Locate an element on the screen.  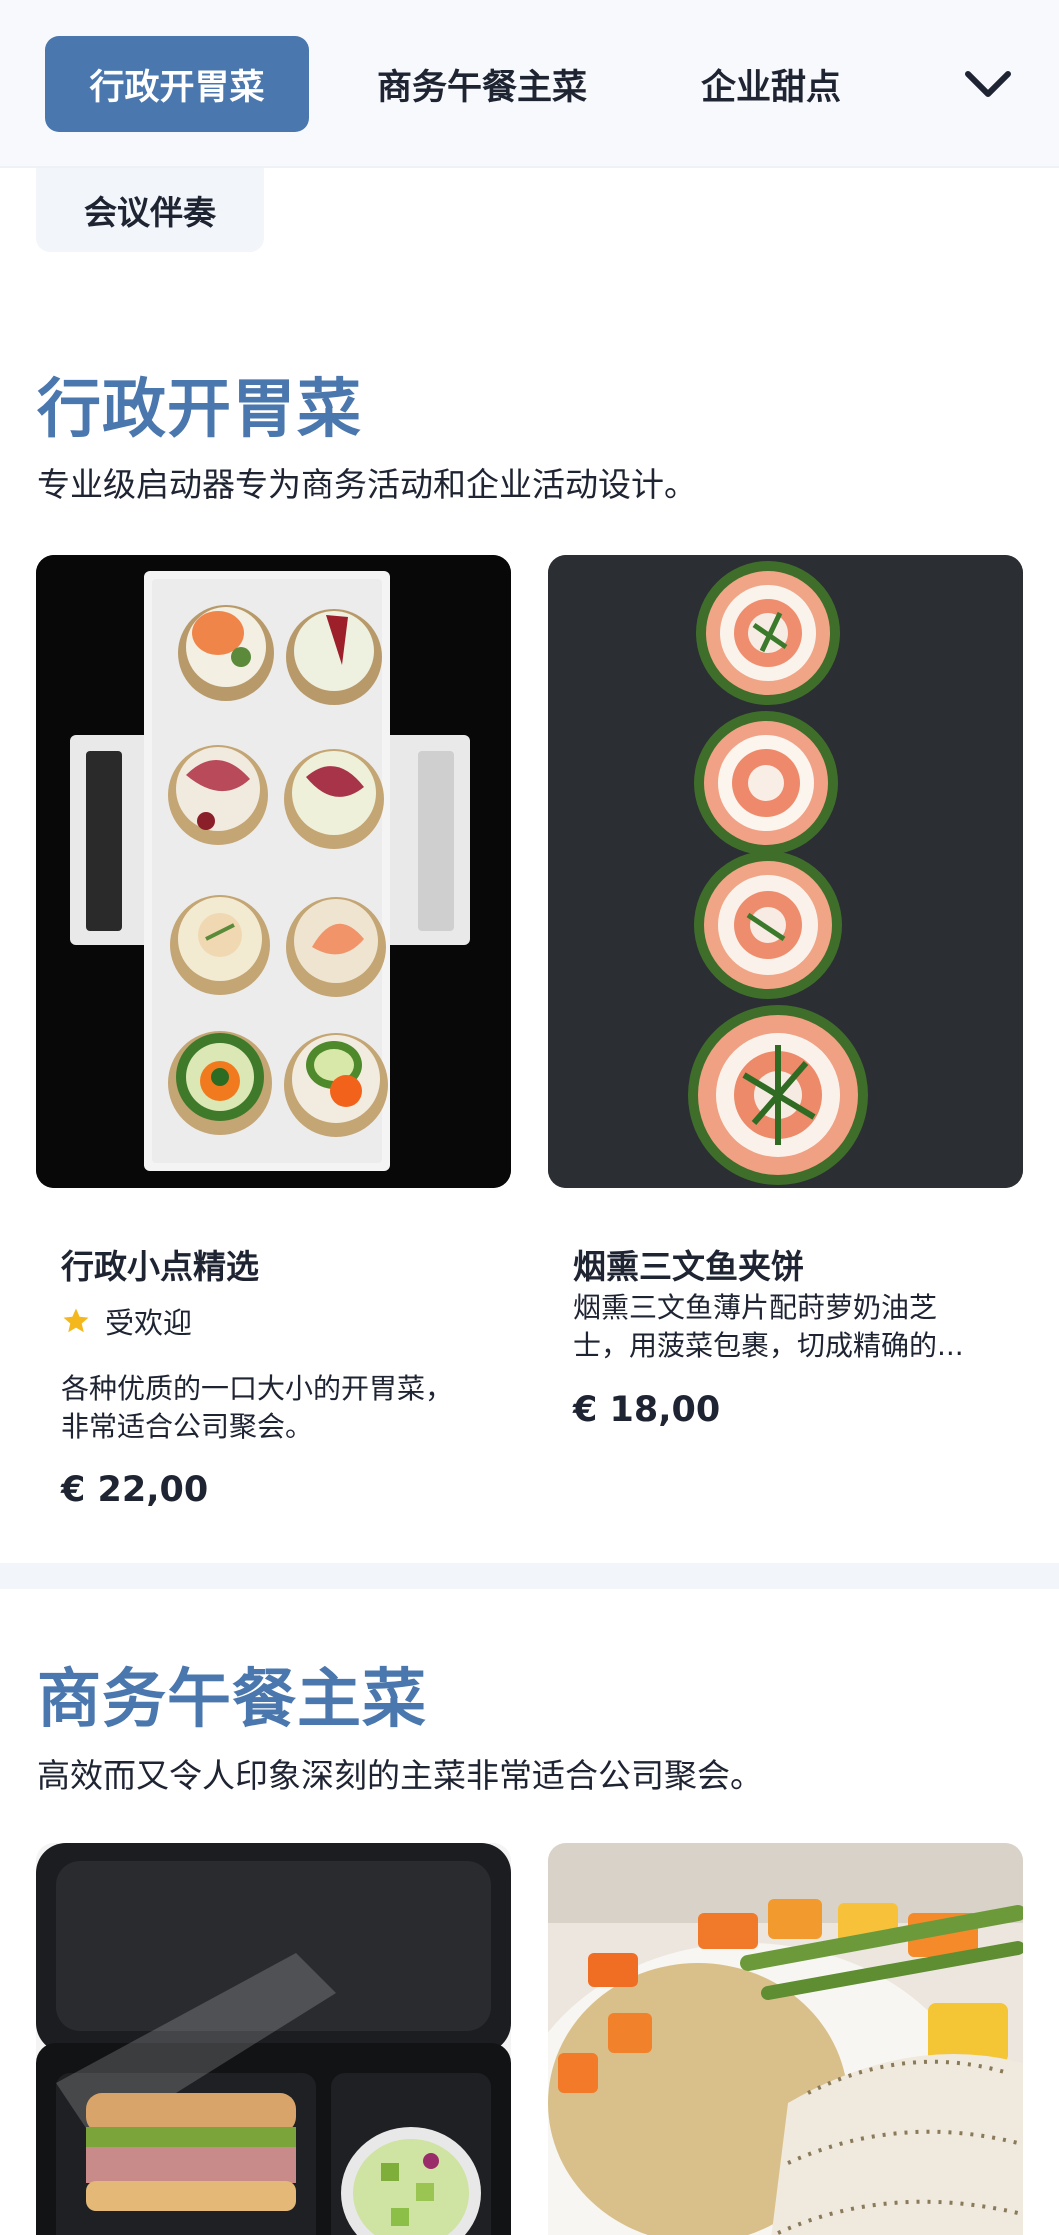
tab-executive-appetizers: 行政开胃菜 is located at coordinates (177, 84).